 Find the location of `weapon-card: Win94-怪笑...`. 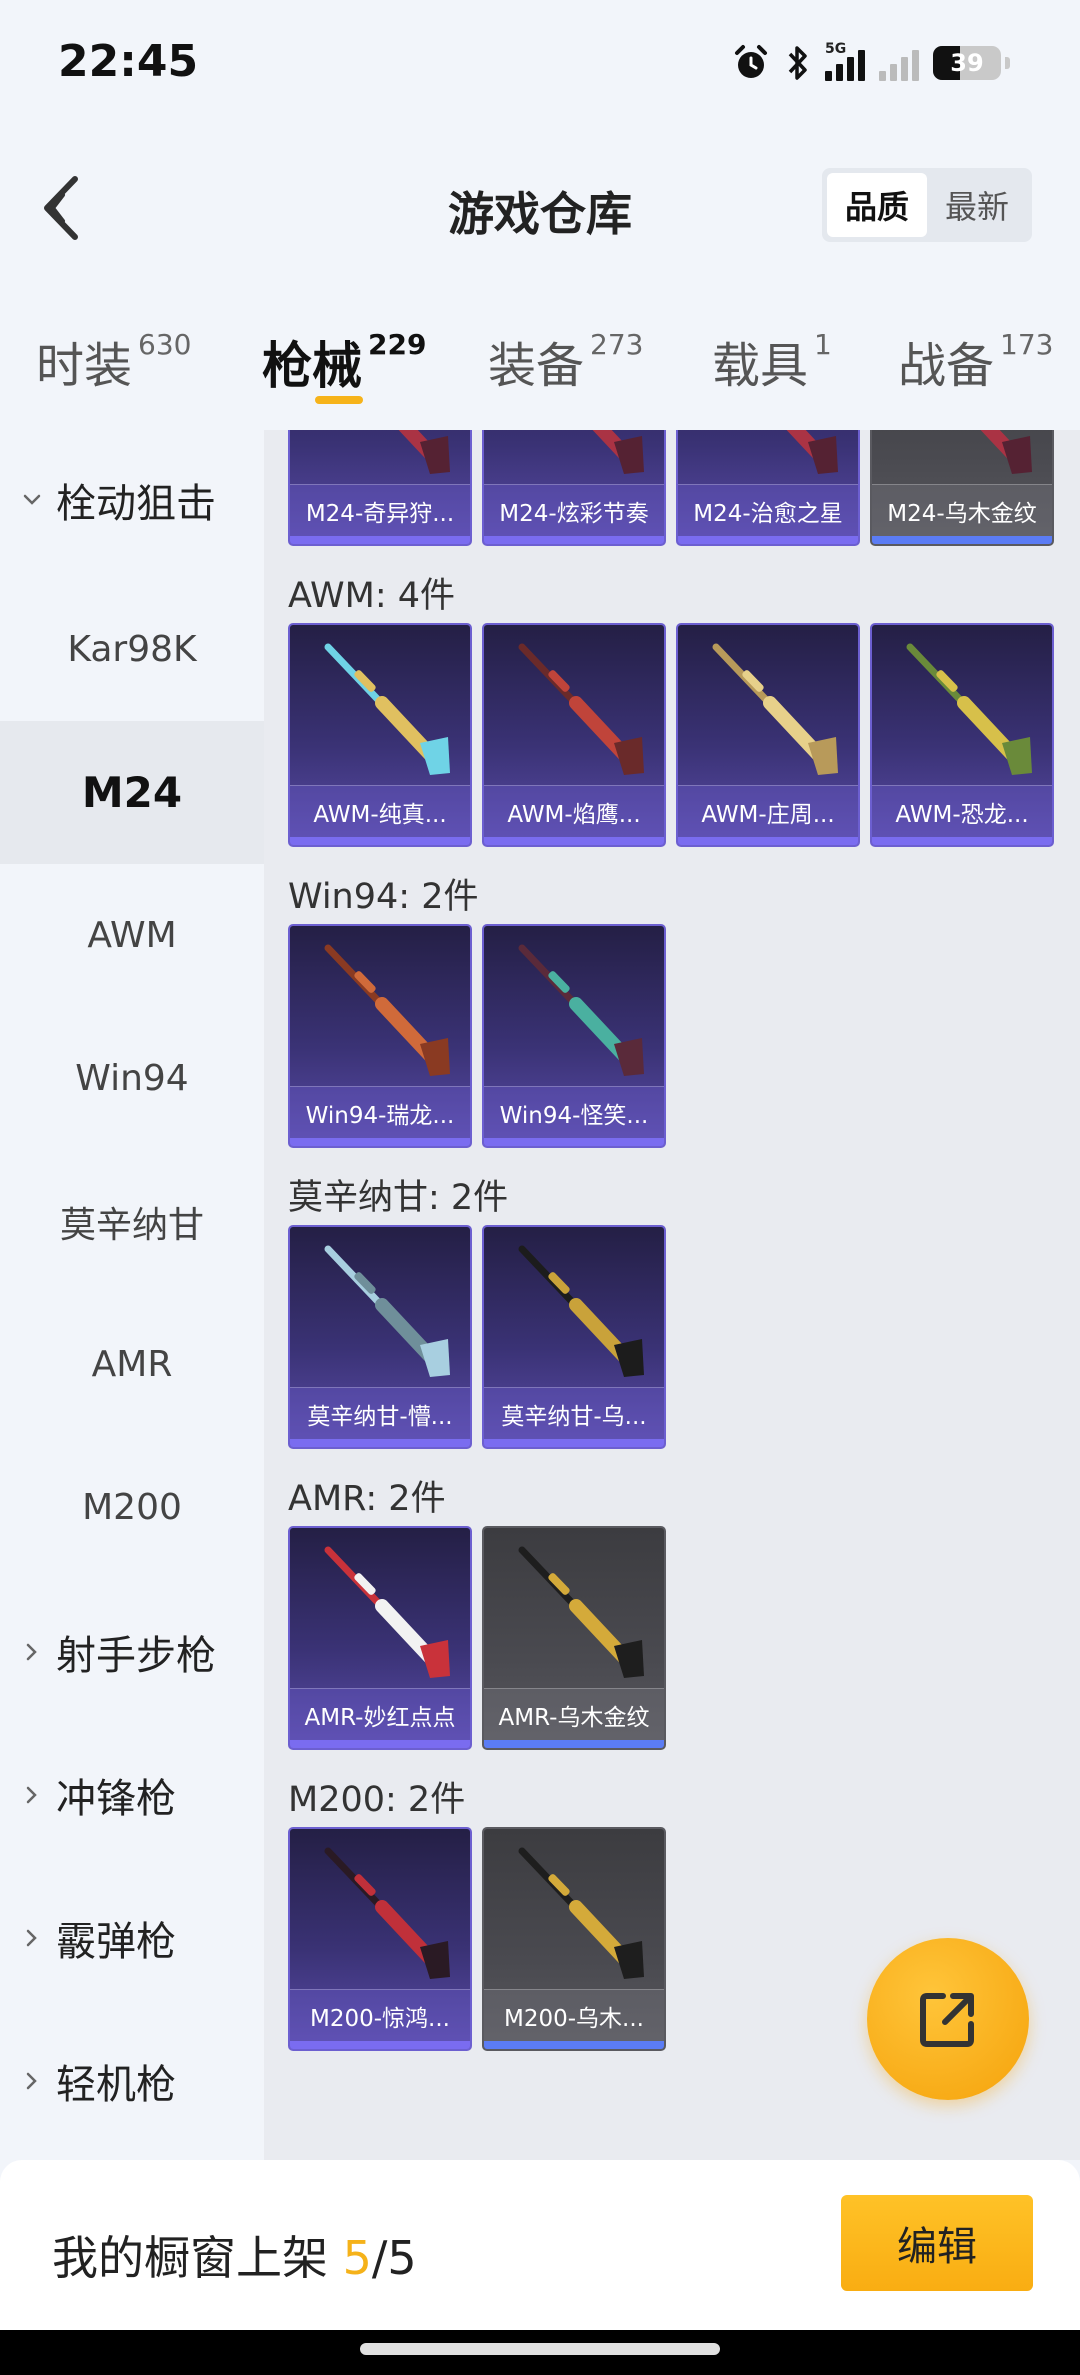

weapon-card: Win94-怪笑... is located at coordinates (574, 1036).